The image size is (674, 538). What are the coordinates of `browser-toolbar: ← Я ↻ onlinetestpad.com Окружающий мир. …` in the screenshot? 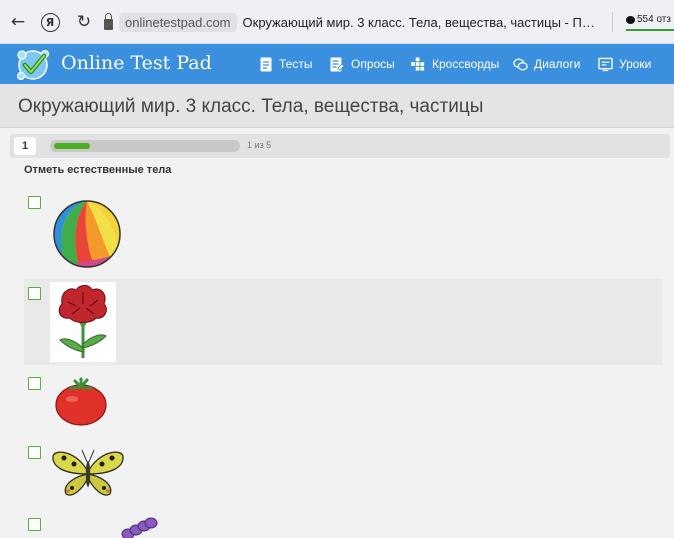 It's located at (337, 22).